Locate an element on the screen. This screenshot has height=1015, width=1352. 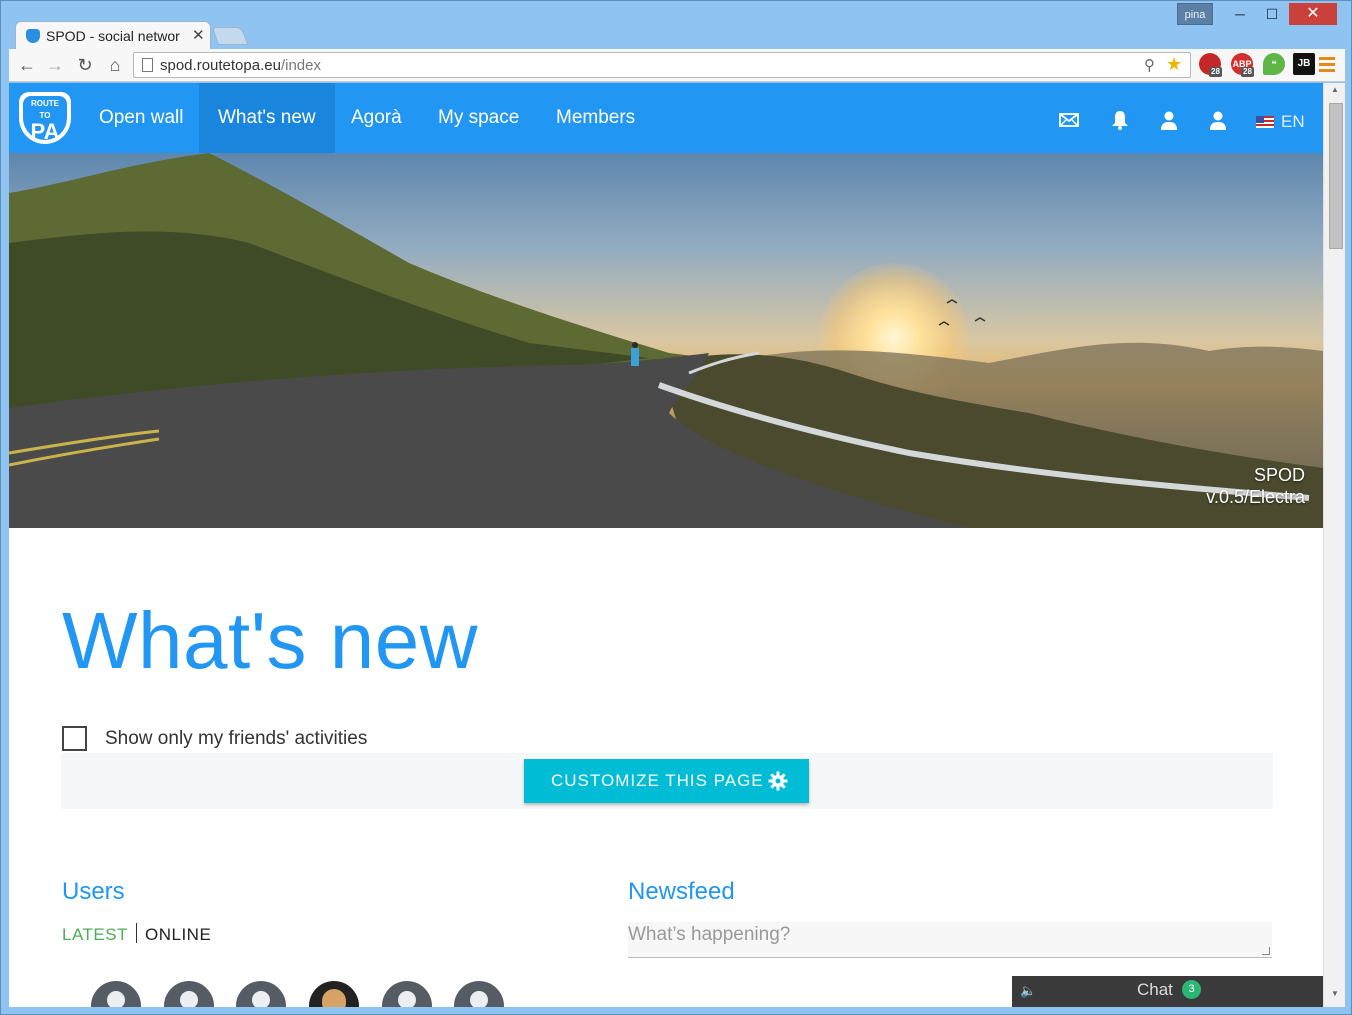
customize-button-label: CUSTOMIZE THIS PAGE is located at coordinates (657, 780).